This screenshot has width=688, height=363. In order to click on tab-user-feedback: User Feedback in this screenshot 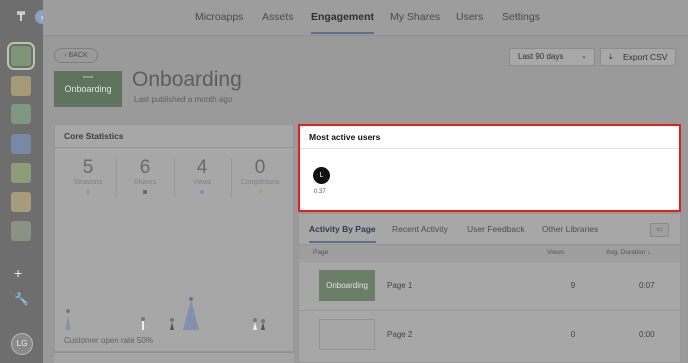, I will do `click(496, 229)`.